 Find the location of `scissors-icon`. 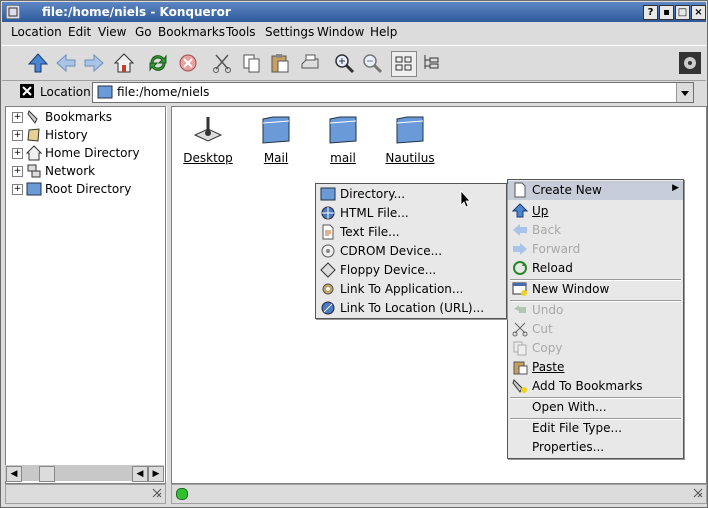

scissors-icon is located at coordinates (222, 63).